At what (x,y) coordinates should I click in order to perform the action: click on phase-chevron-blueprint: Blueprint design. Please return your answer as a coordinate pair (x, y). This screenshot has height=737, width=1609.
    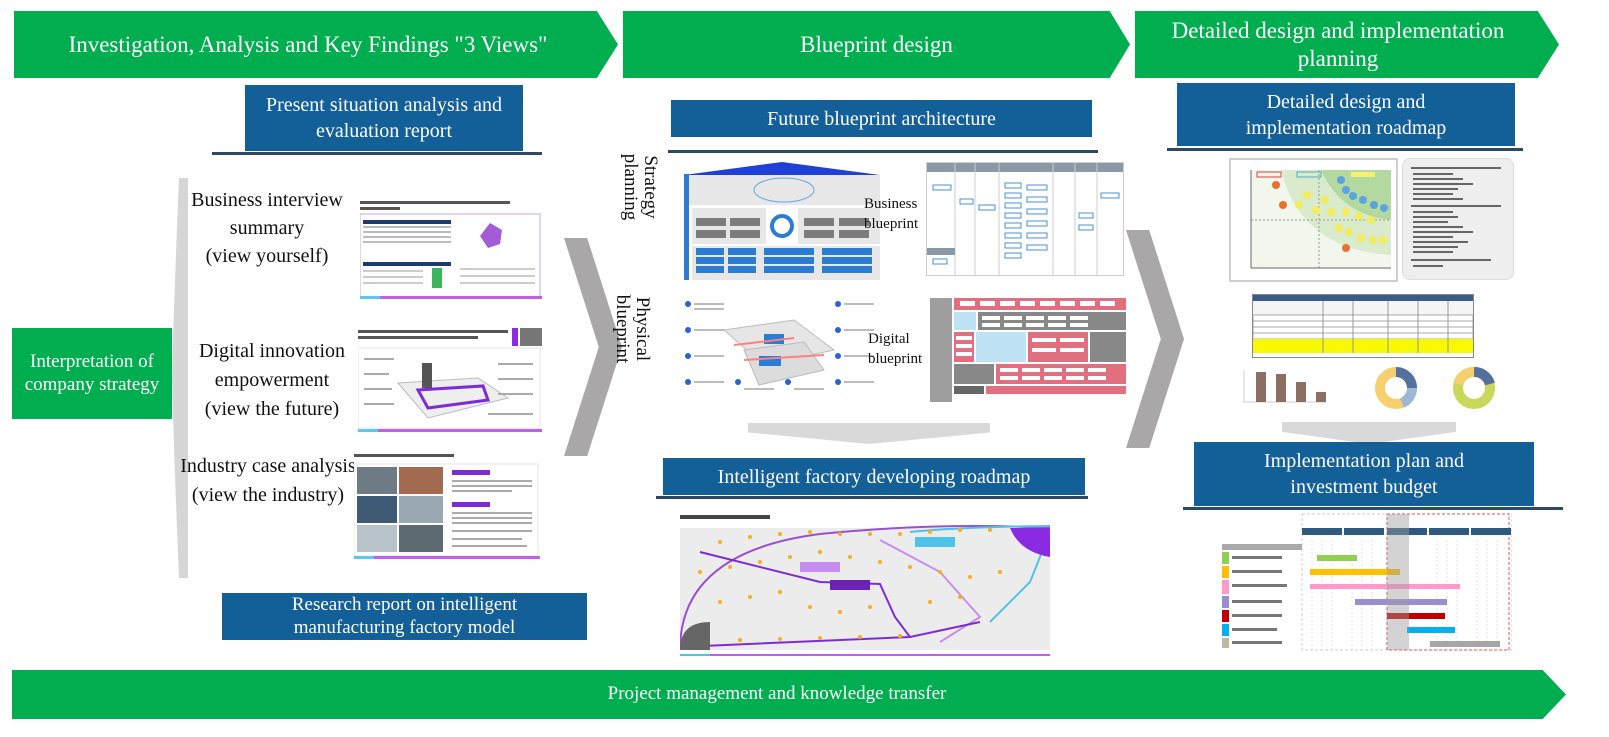
    Looking at the image, I should click on (876, 44).